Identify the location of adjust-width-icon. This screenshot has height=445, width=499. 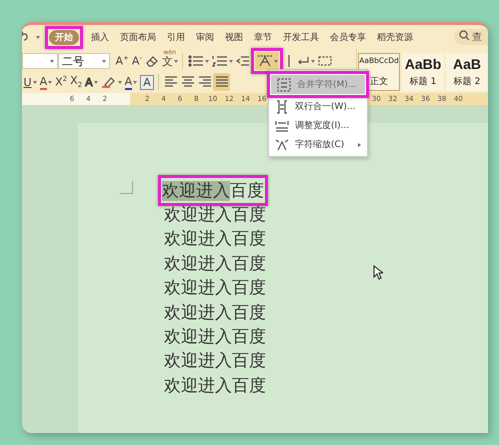
(282, 125).